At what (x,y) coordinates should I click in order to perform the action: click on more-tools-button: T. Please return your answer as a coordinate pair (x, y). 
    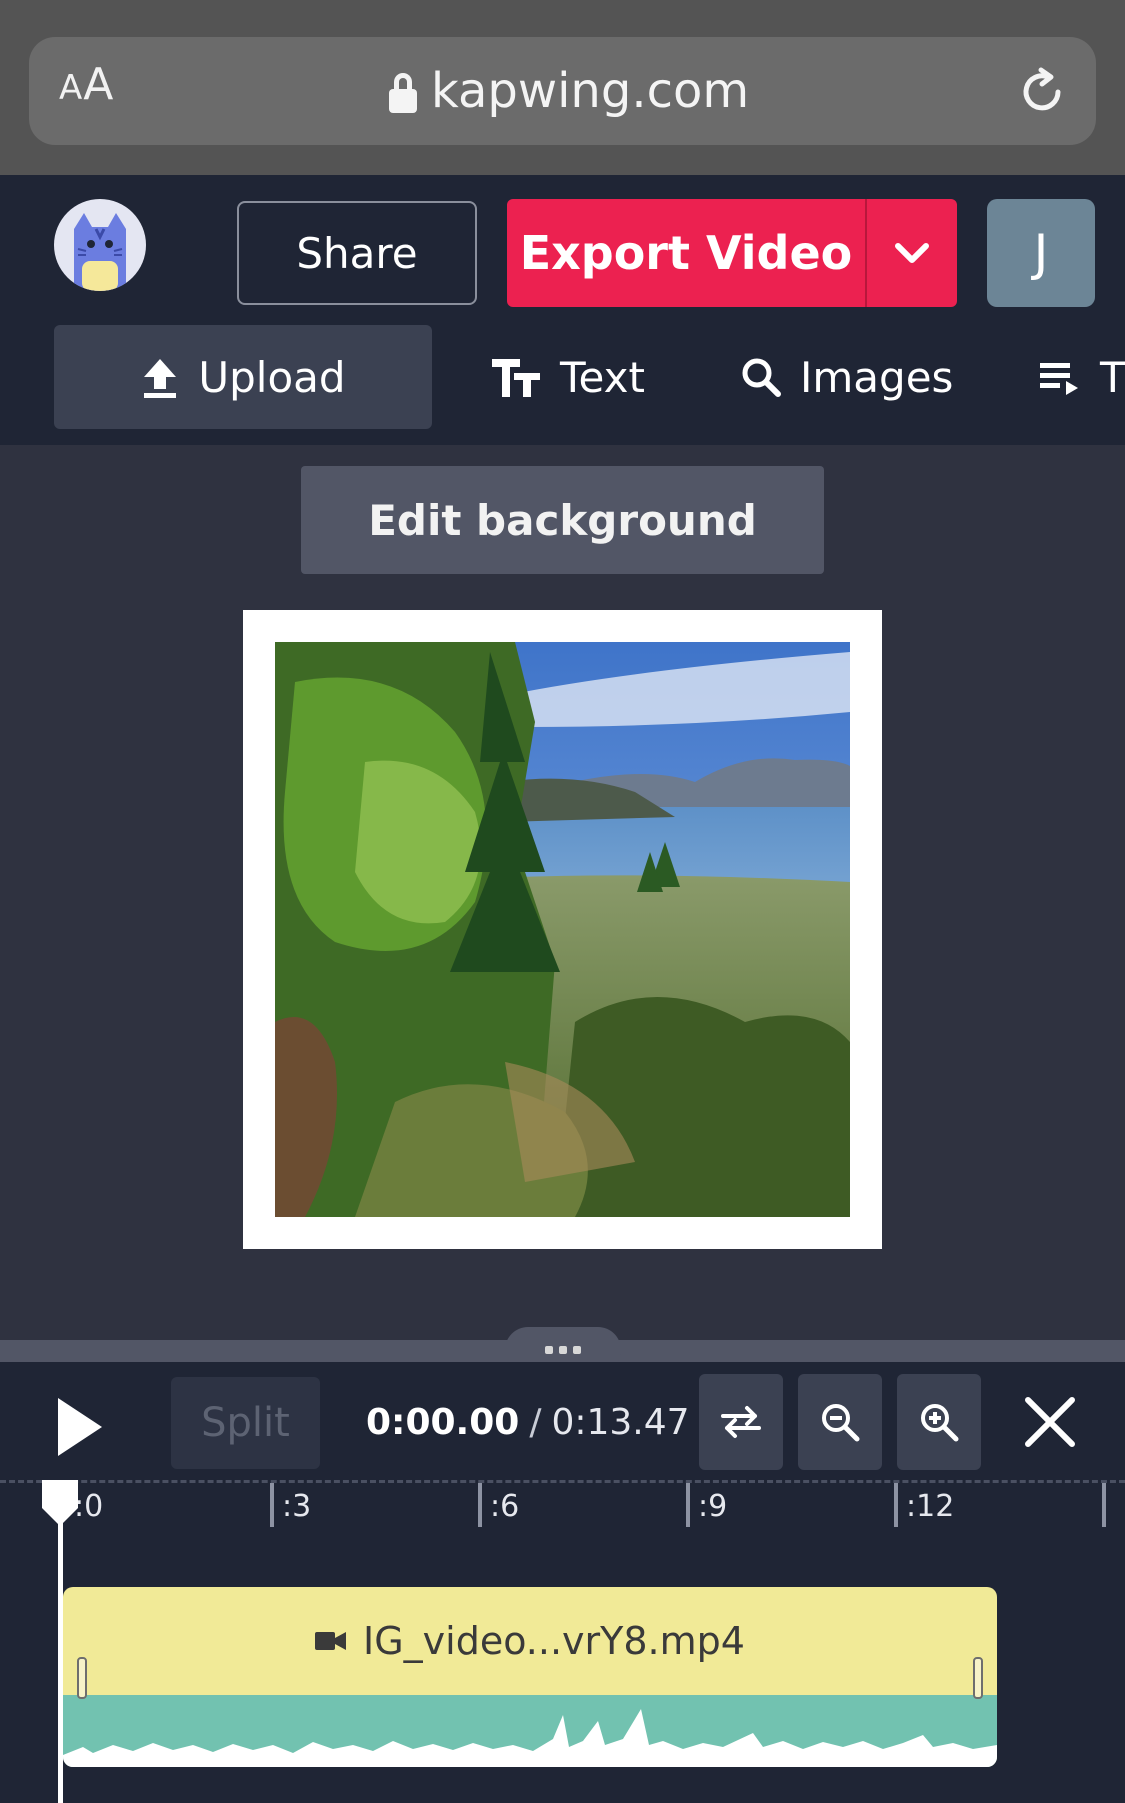
    Looking at the image, I should click on (1081, 377).